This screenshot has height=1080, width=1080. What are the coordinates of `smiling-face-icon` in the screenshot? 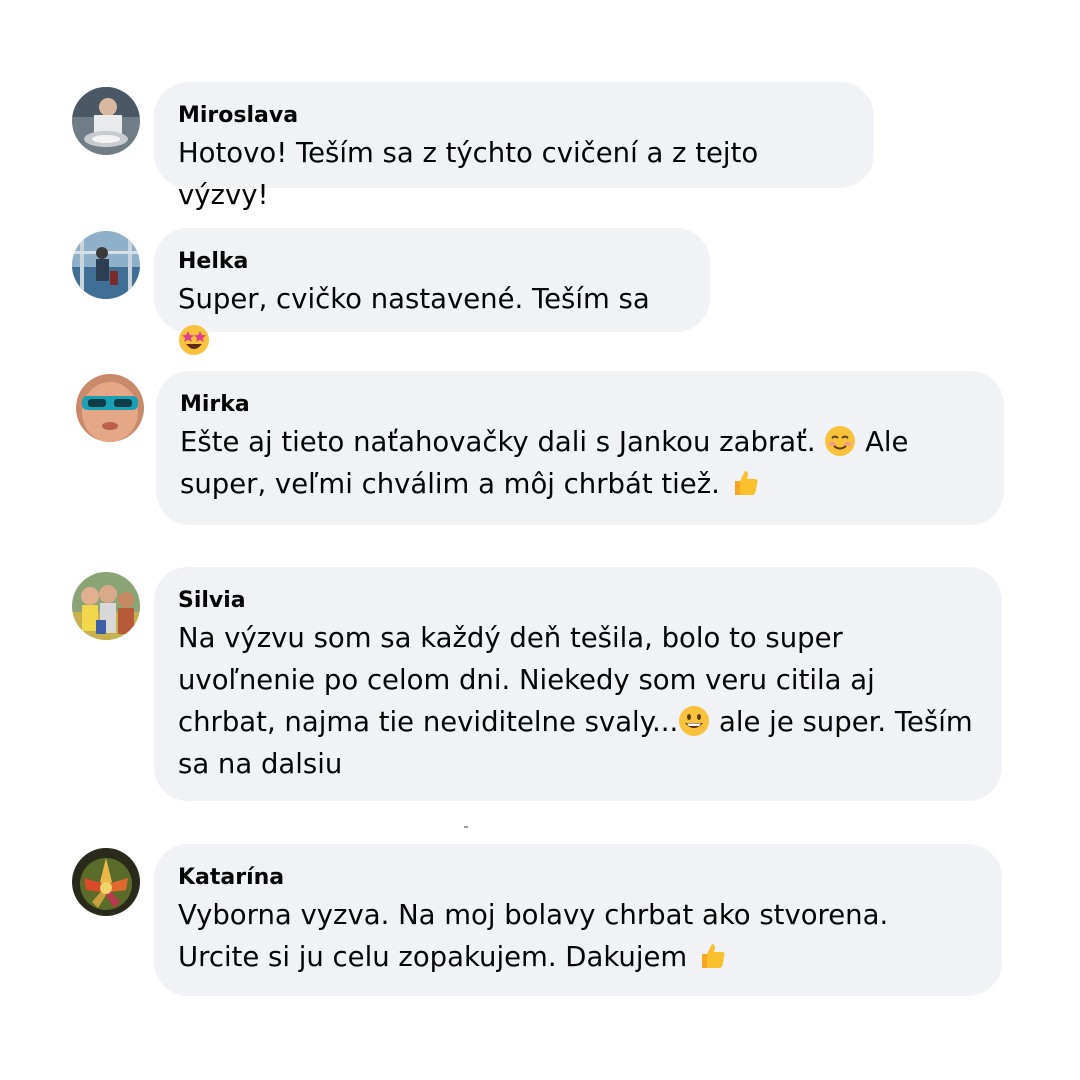 It's located at (840, 441).